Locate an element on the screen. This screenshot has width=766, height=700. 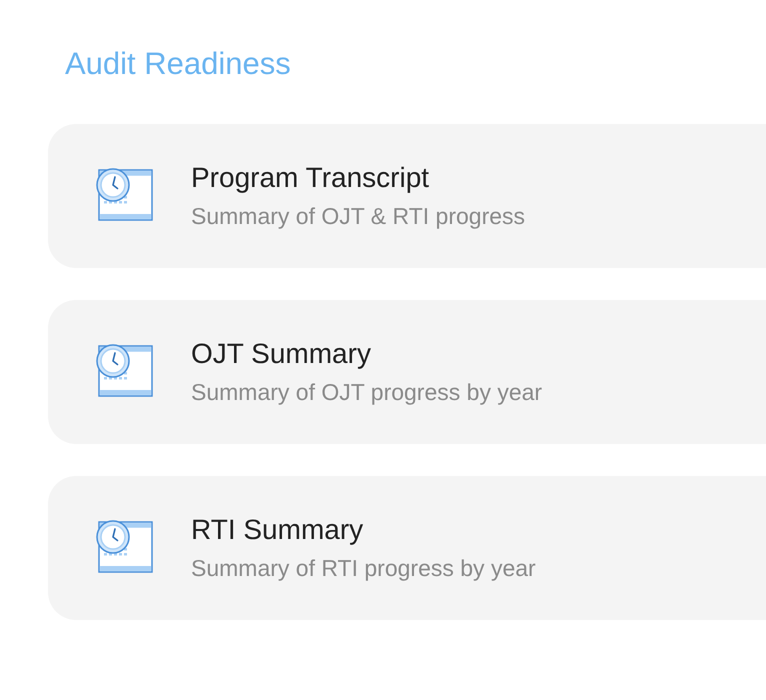
report-title: OJT Summary is located at coordinates (281, 354).